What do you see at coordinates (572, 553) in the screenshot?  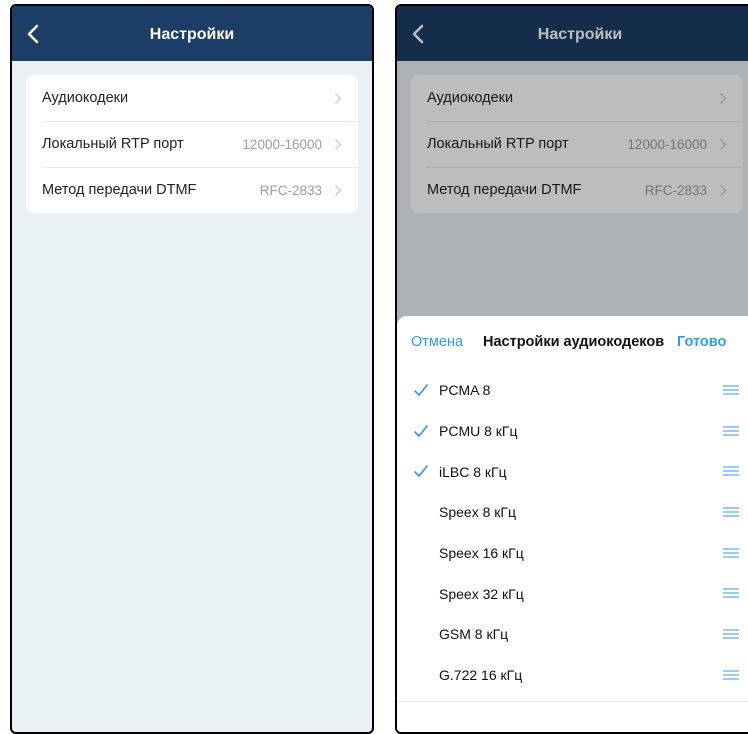 I see `codec-item-speex-16: Speex 16 кГц` at bounding box center [572, 553].